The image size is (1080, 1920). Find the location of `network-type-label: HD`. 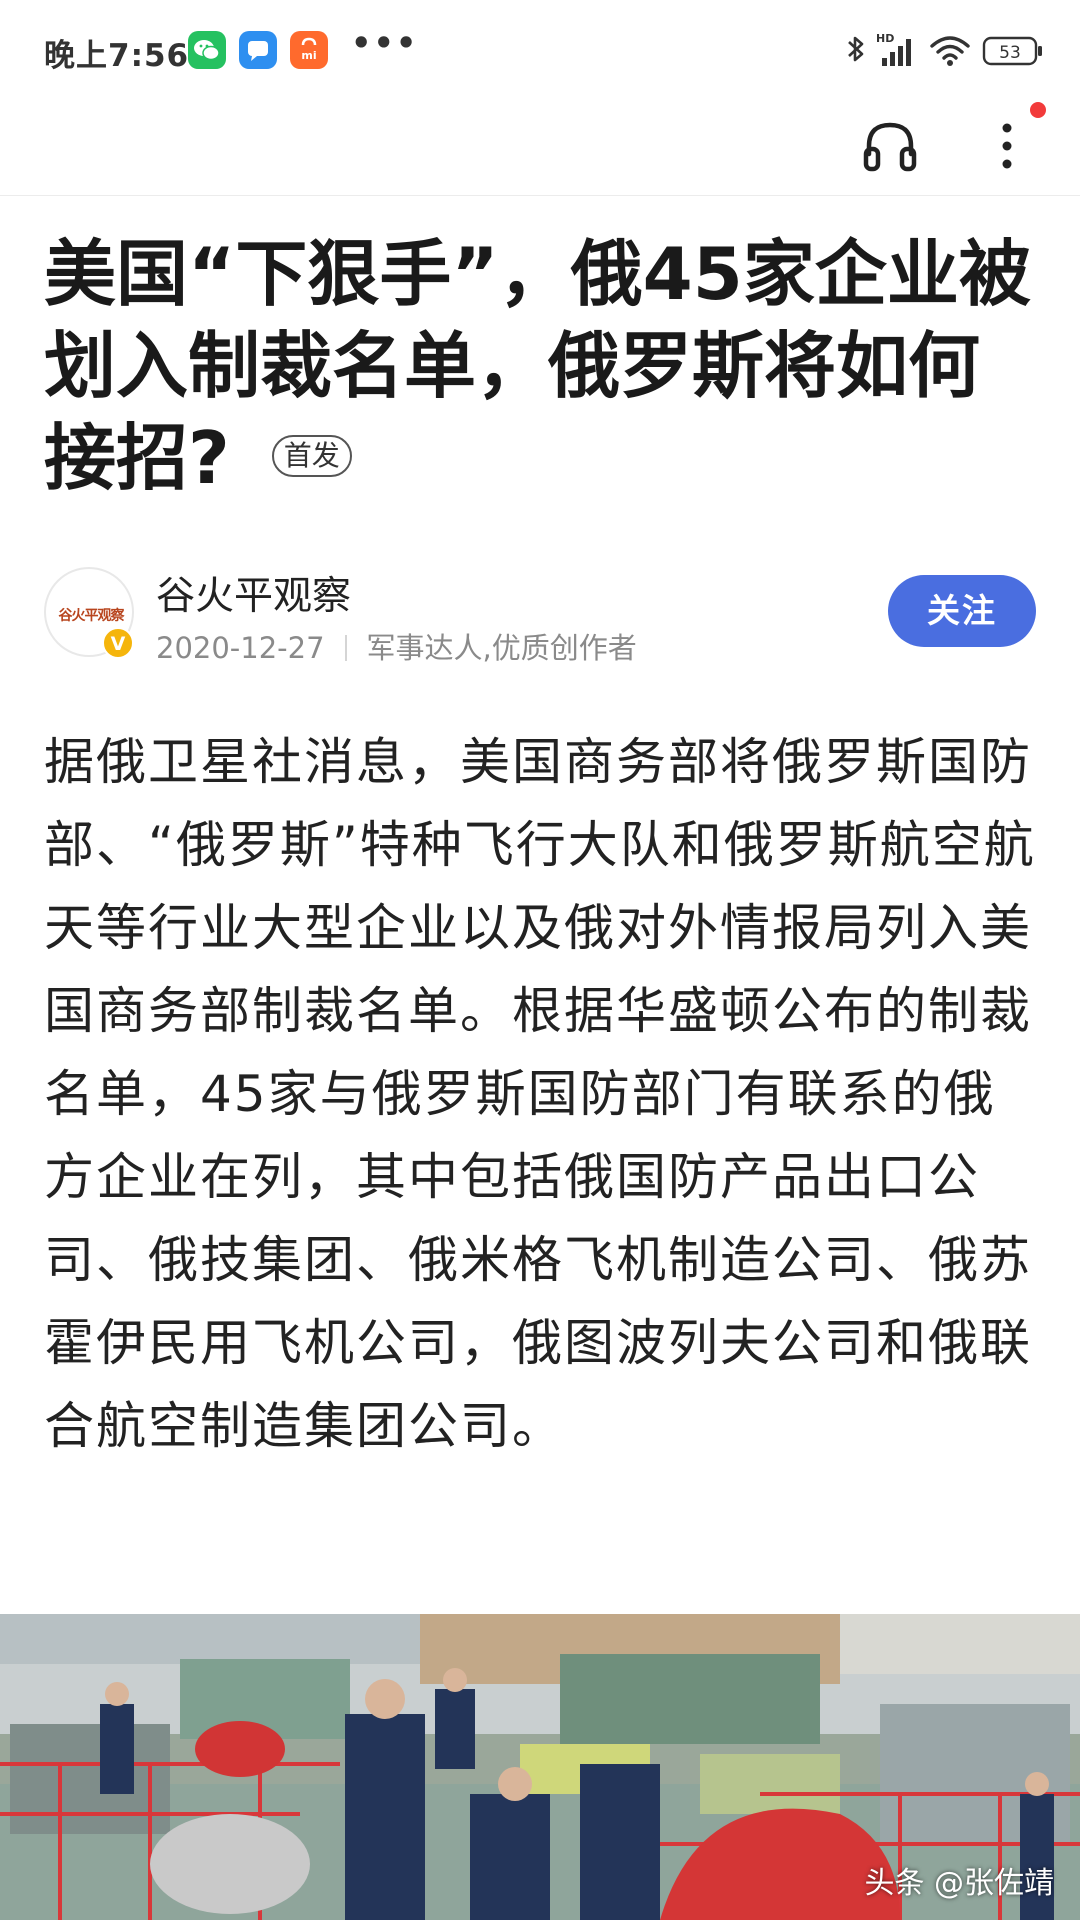

network-type-label: HD is located at coordinates (885, 38).